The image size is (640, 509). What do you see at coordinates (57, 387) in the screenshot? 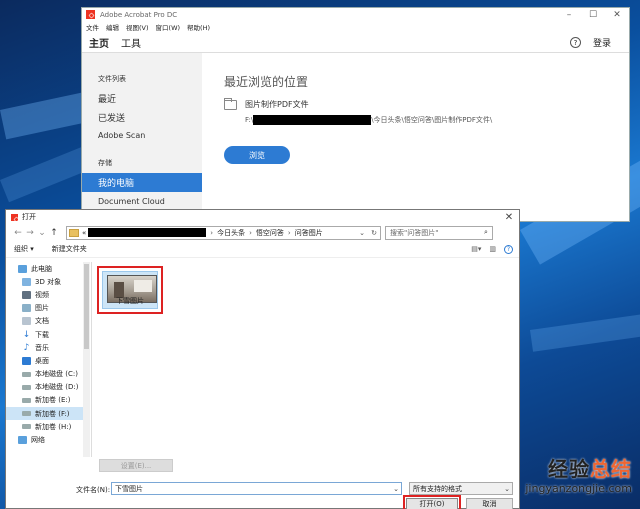
I see `tree-item-label: 本地磁盘 (D:)` at bounding box center [57, 387].